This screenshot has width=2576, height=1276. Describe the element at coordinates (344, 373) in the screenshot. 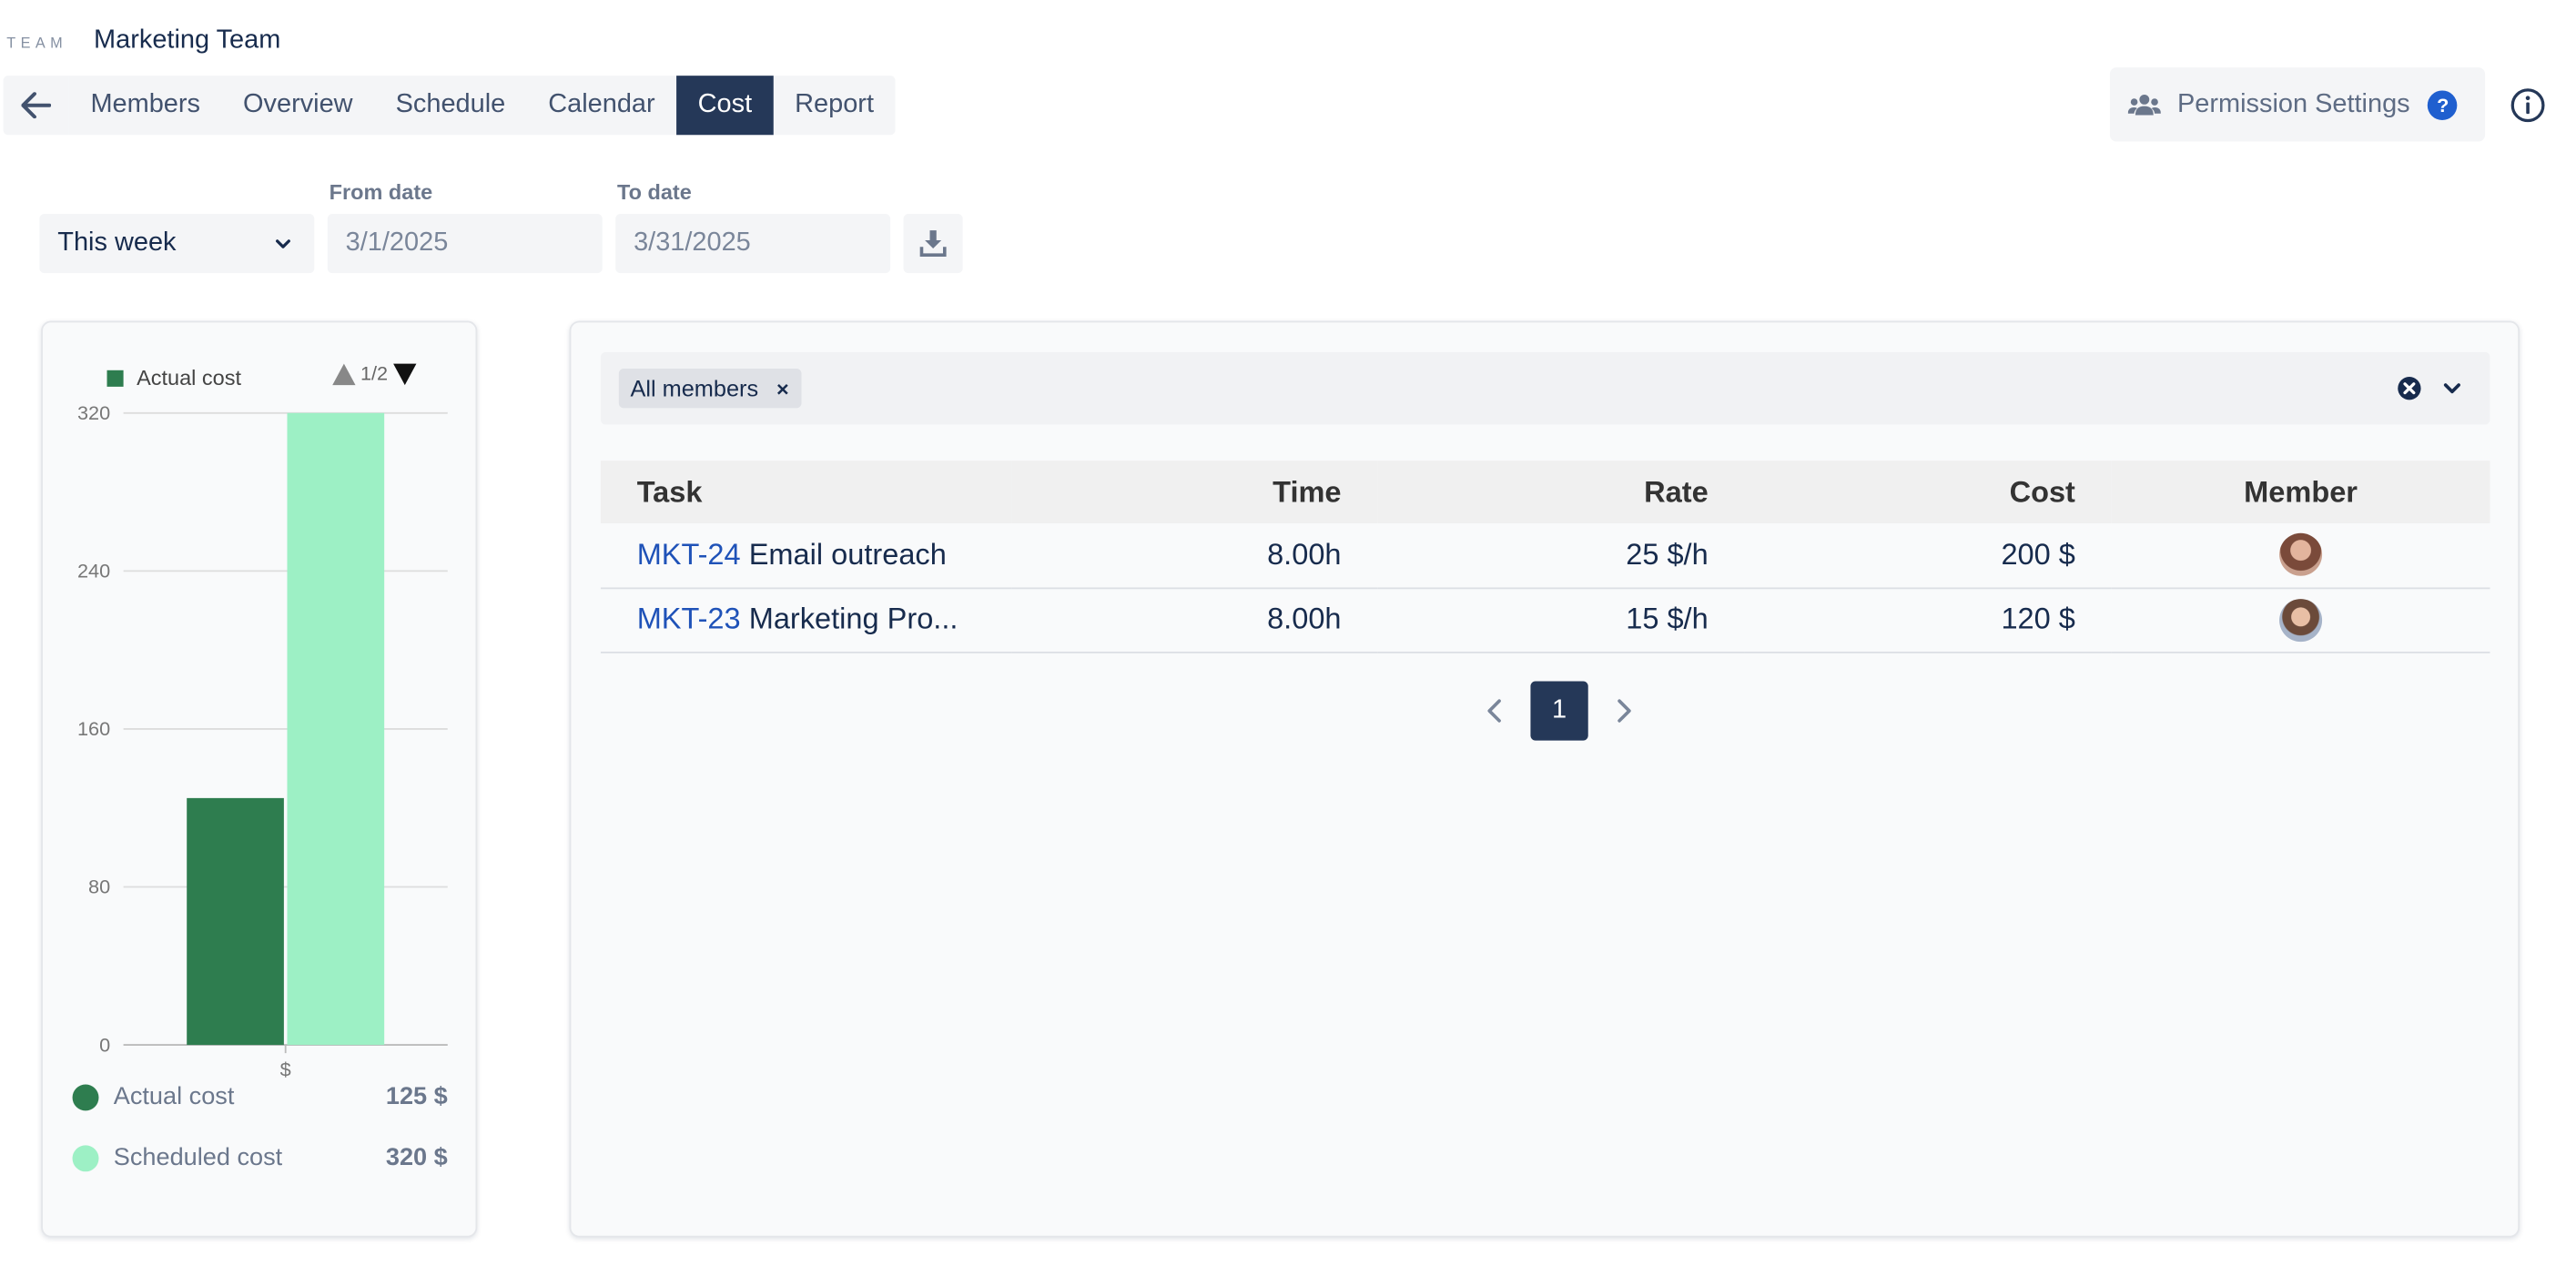

I see `legend-page-up-icon` at that location.